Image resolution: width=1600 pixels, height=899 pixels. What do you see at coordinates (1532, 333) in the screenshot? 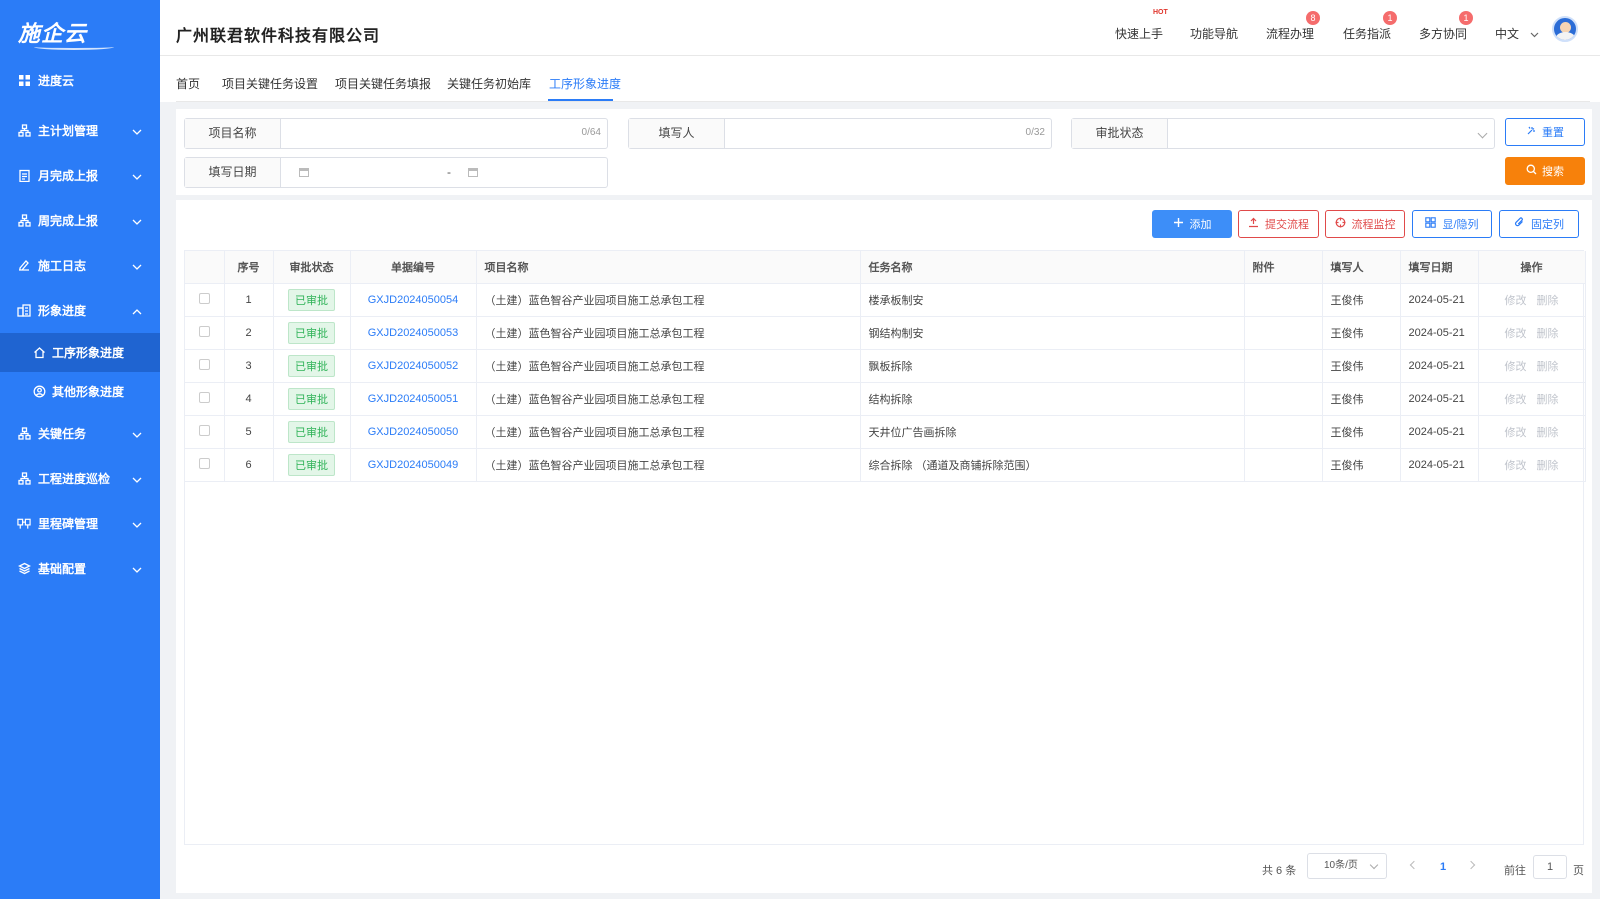
I see `row-actions: 修改 删除` at bounding box center [1532, 333].